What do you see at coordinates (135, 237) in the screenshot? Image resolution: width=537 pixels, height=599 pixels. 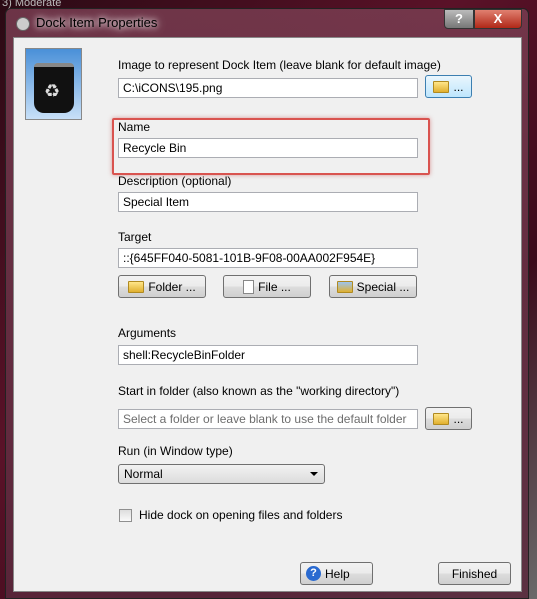 I see `target-label: Target` at bounding box center [135, 237].